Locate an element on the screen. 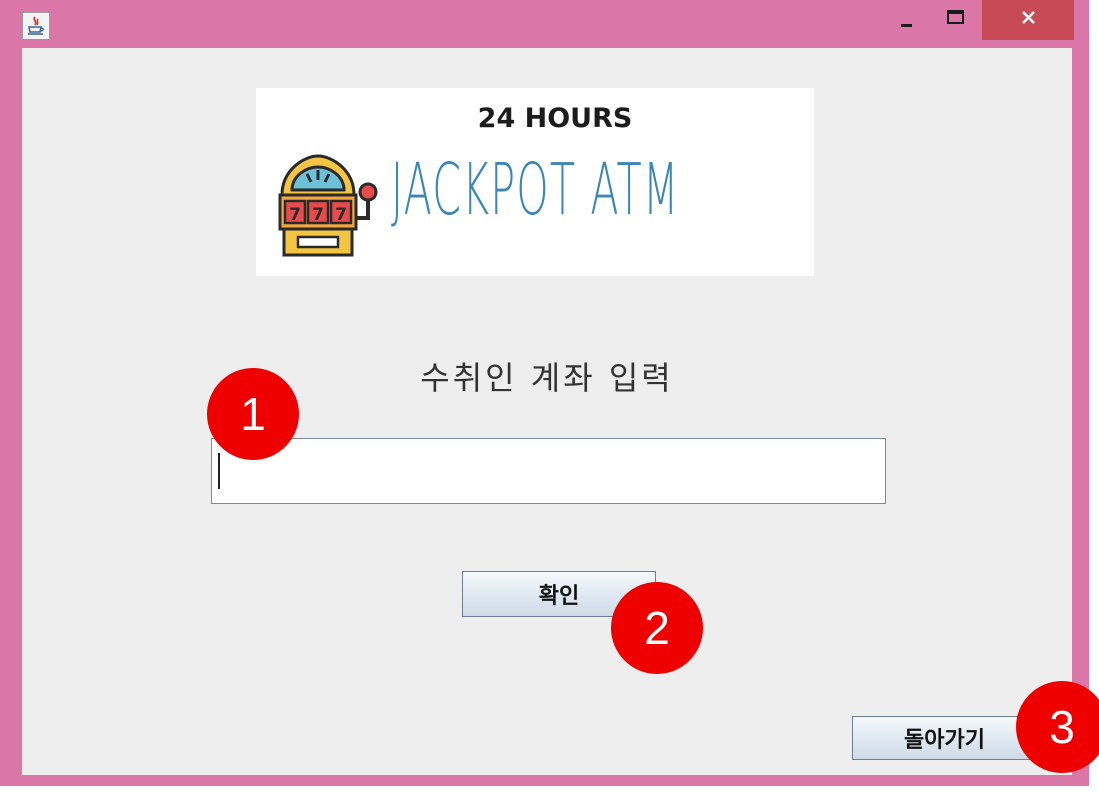  annotation-marker-2: 2 is located at coordinates (657, 628).